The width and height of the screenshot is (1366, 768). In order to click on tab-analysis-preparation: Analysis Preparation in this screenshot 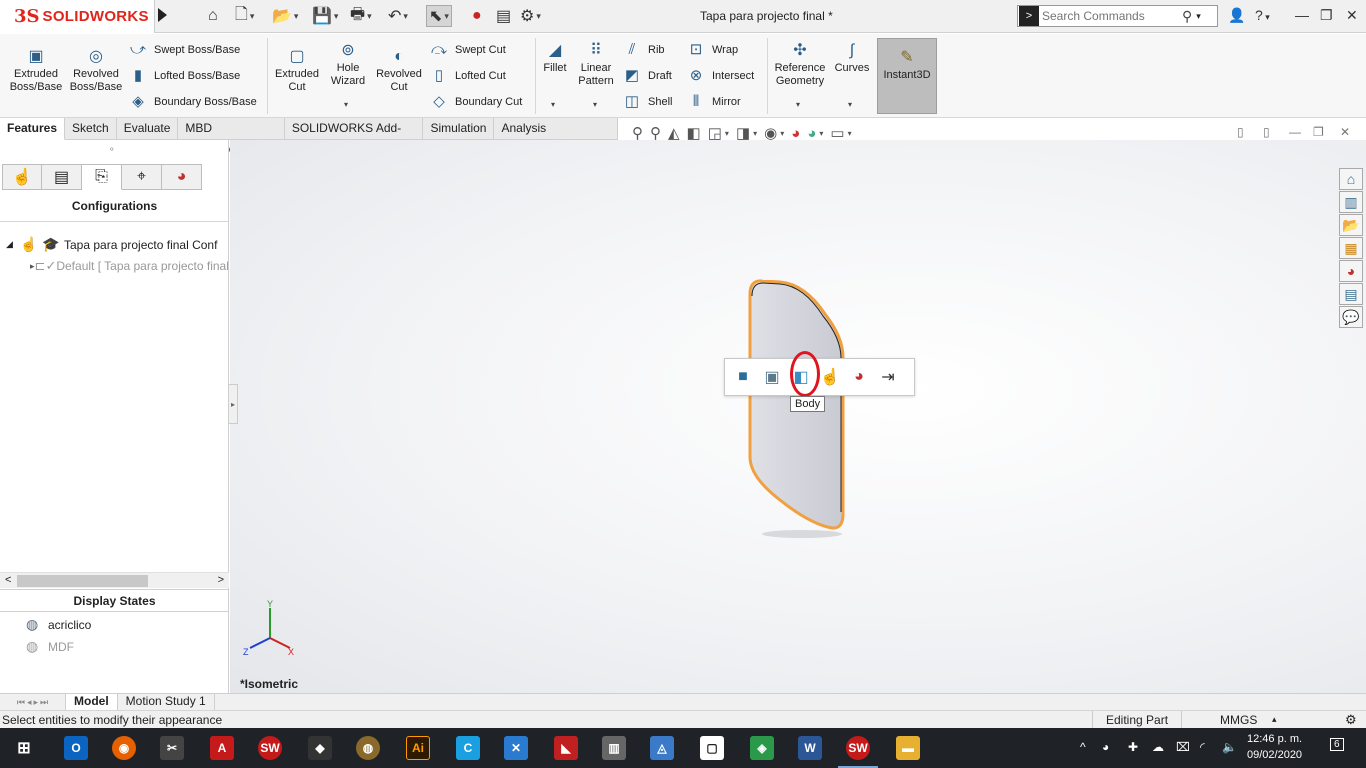, I will do `click(556, 137)`.